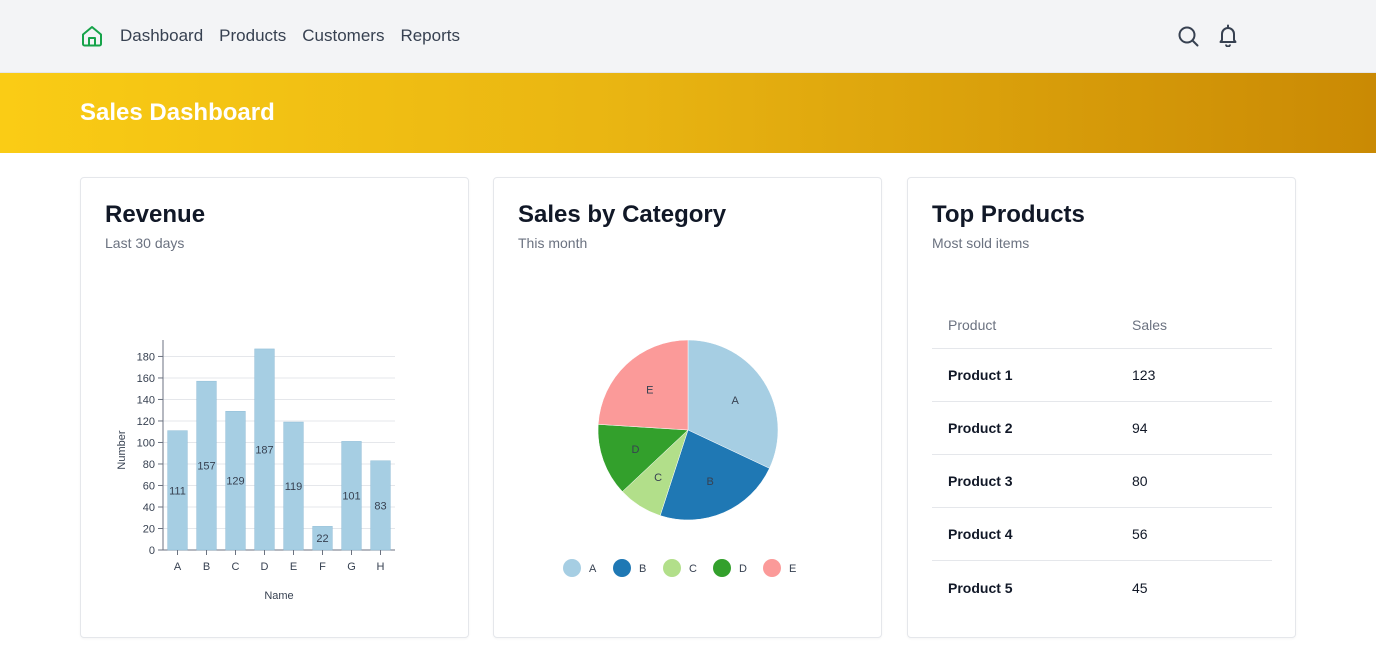 The height and width of the screenshot is (662, 1376). Describe the element at coordinates (264, 450) in the screenshot. I see `bar-value-label: 187` at that location.